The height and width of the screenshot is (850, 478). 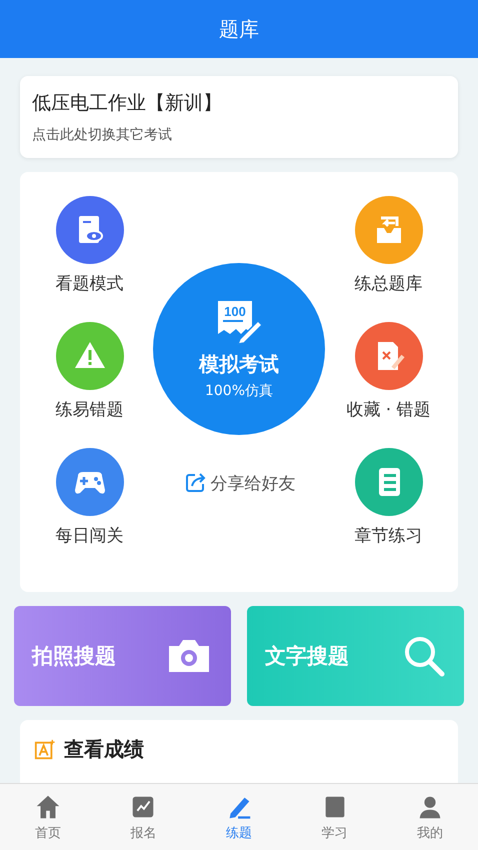 I want to click on feature-label: 收藏 · 错题, so click(x=388, y=410).